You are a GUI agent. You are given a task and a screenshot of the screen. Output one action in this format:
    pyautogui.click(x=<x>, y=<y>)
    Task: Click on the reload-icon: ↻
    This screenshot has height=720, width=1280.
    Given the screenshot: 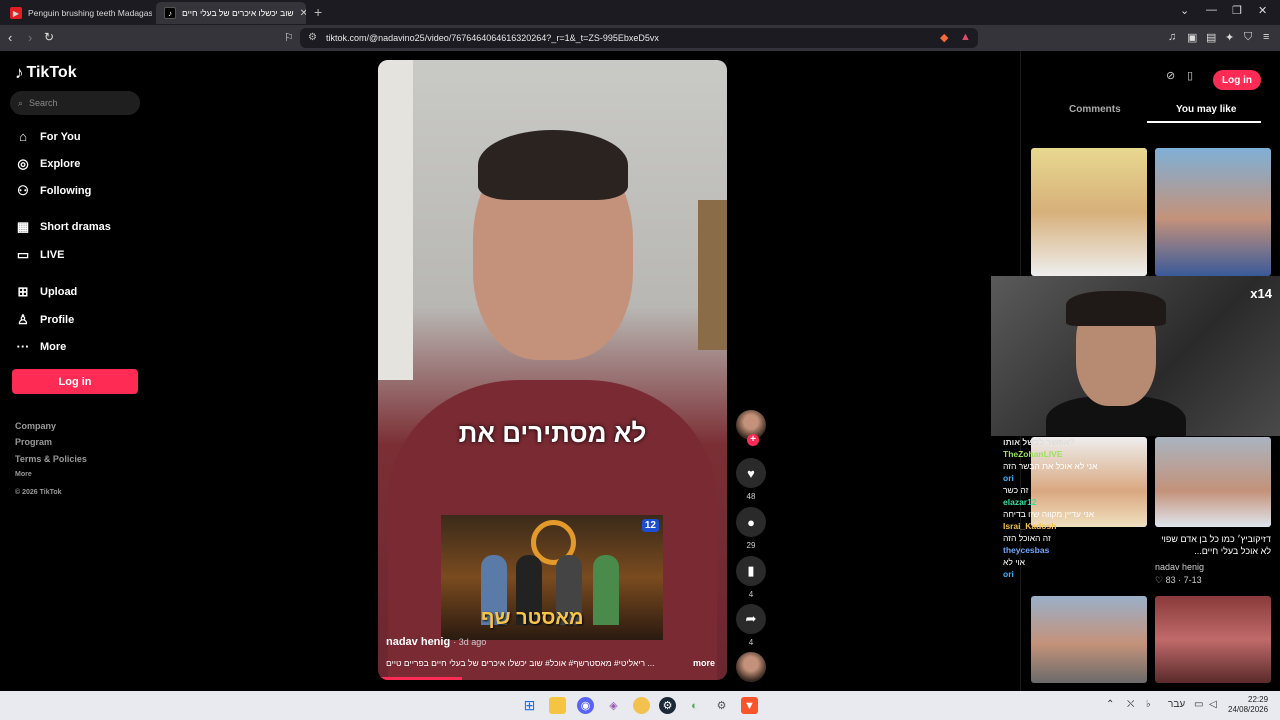 What is the action you would take?
    pyautogui.click(x=49, y=37)
    